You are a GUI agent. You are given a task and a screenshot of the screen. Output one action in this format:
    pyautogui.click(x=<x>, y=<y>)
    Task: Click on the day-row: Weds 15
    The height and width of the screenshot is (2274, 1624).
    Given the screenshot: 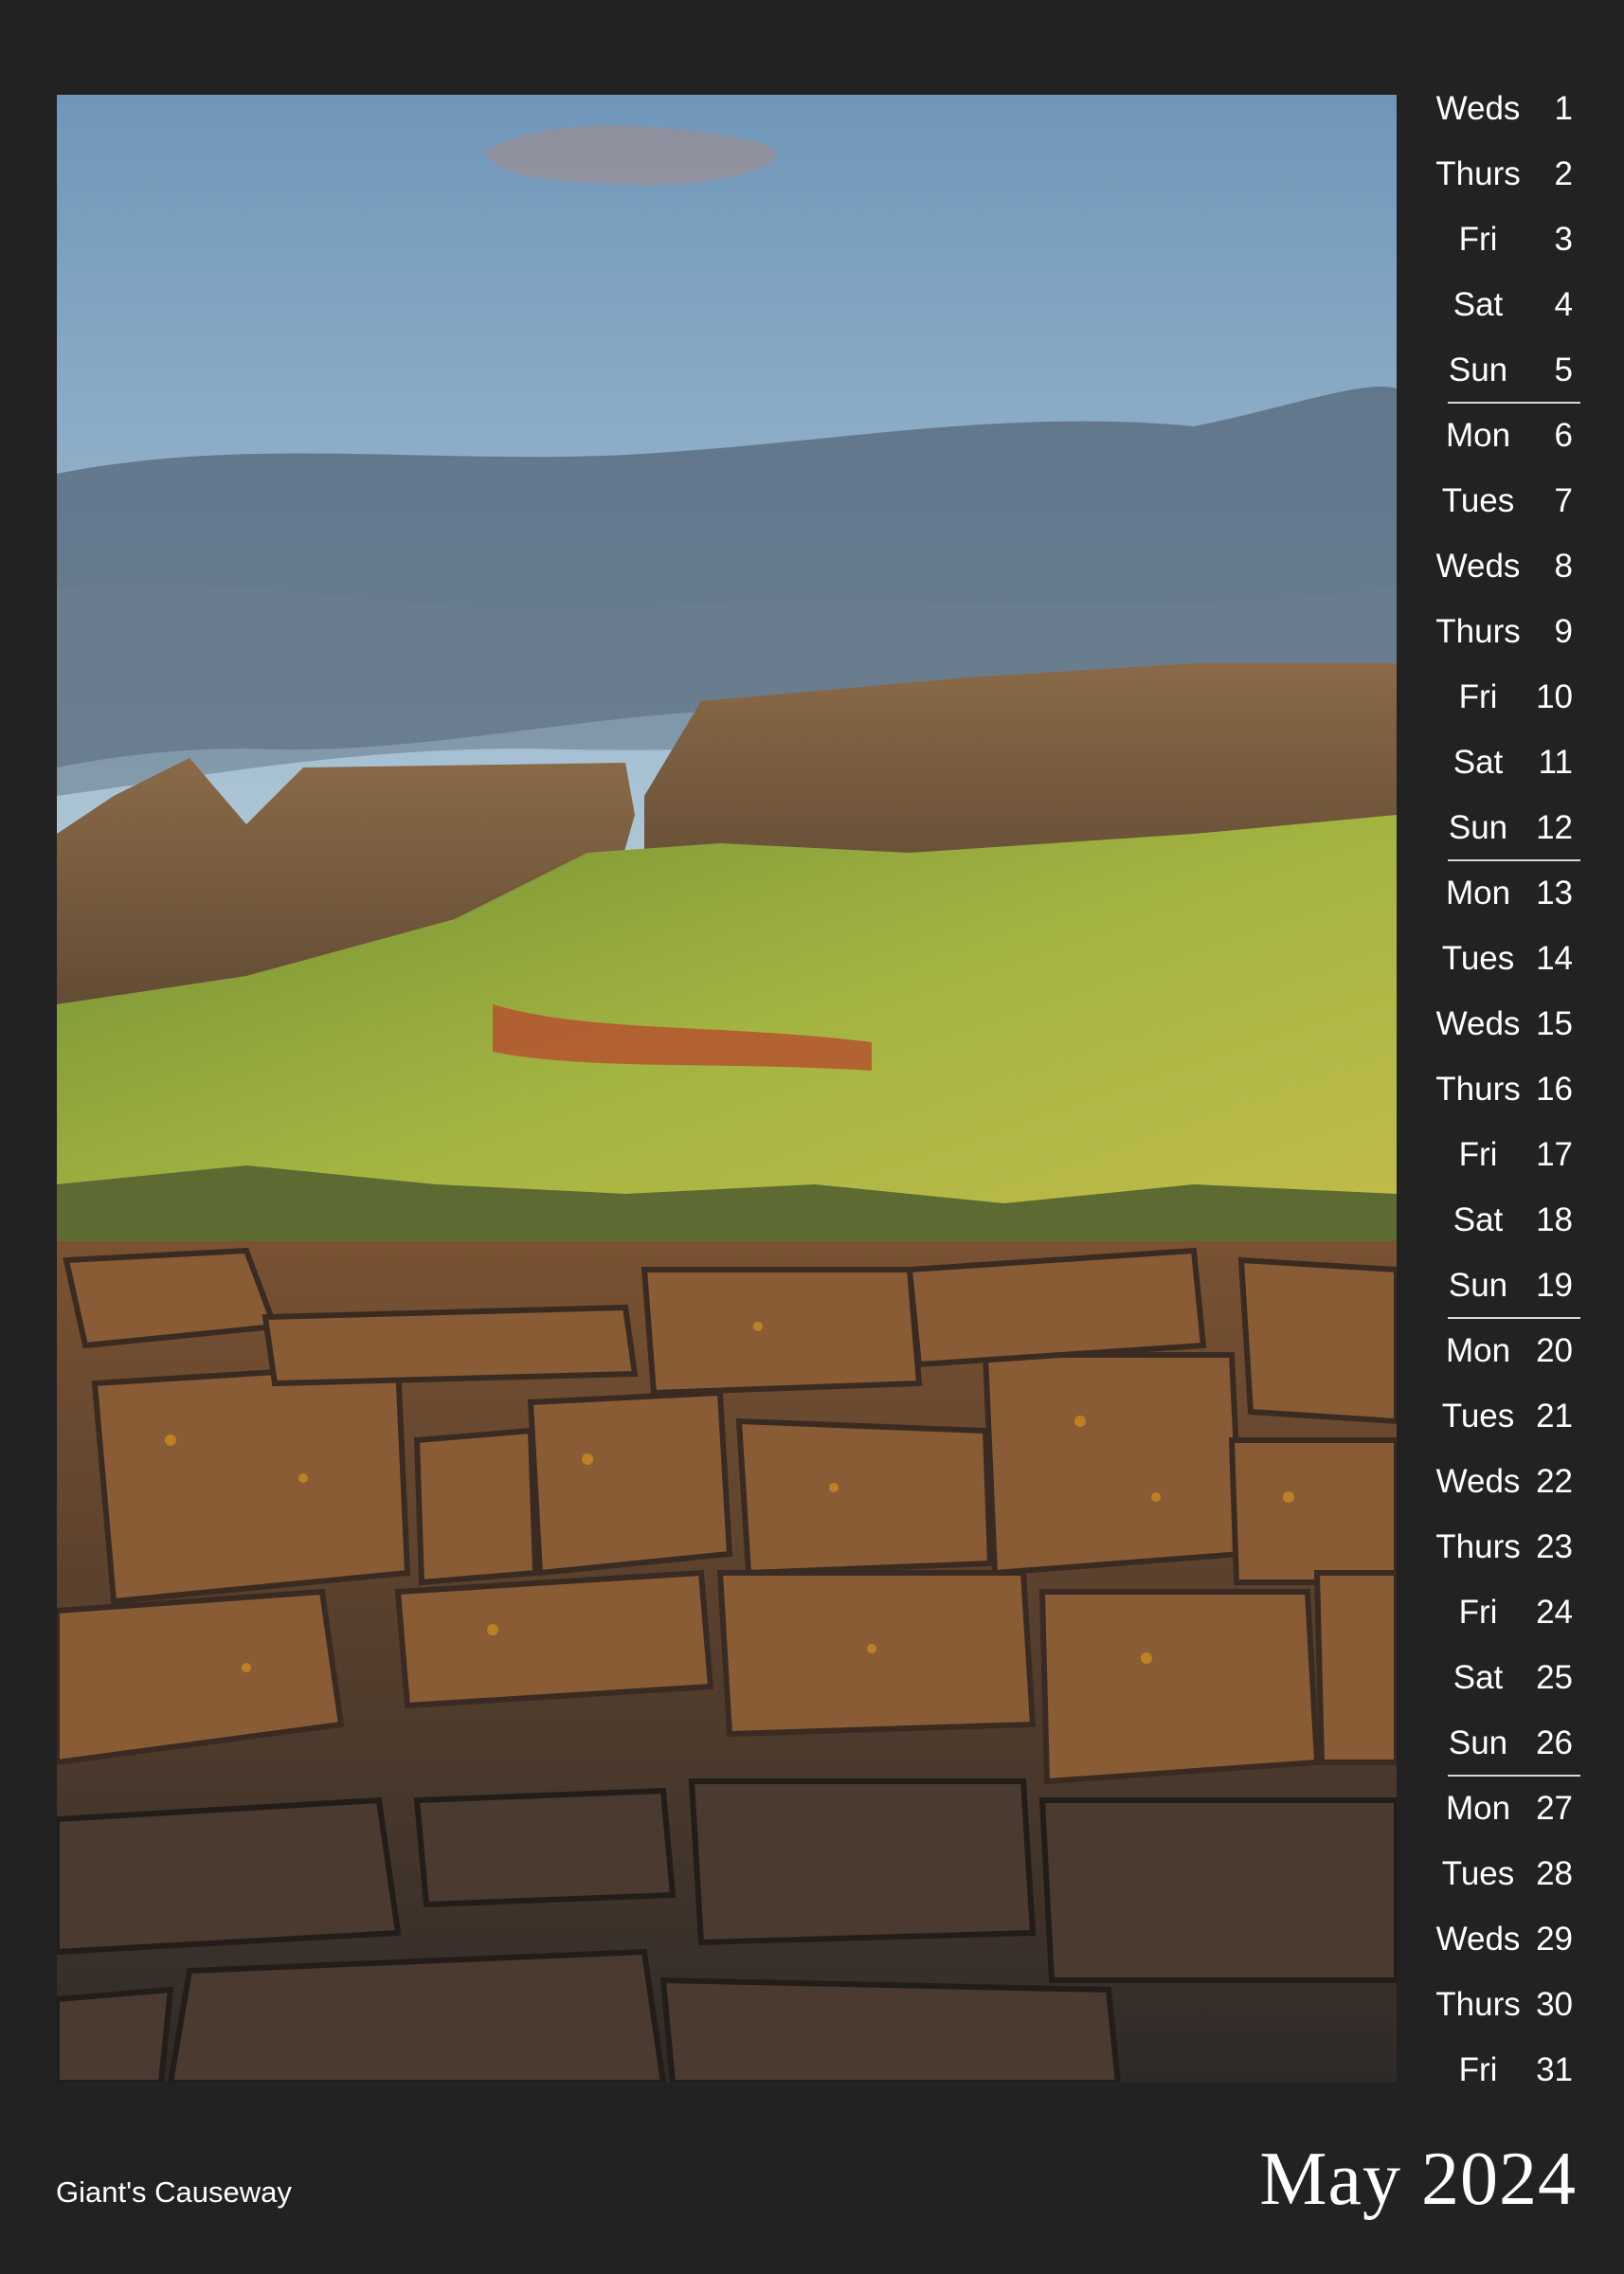 What is the action you would take?
    pyautogui.click(x=1500, y=1035)
    